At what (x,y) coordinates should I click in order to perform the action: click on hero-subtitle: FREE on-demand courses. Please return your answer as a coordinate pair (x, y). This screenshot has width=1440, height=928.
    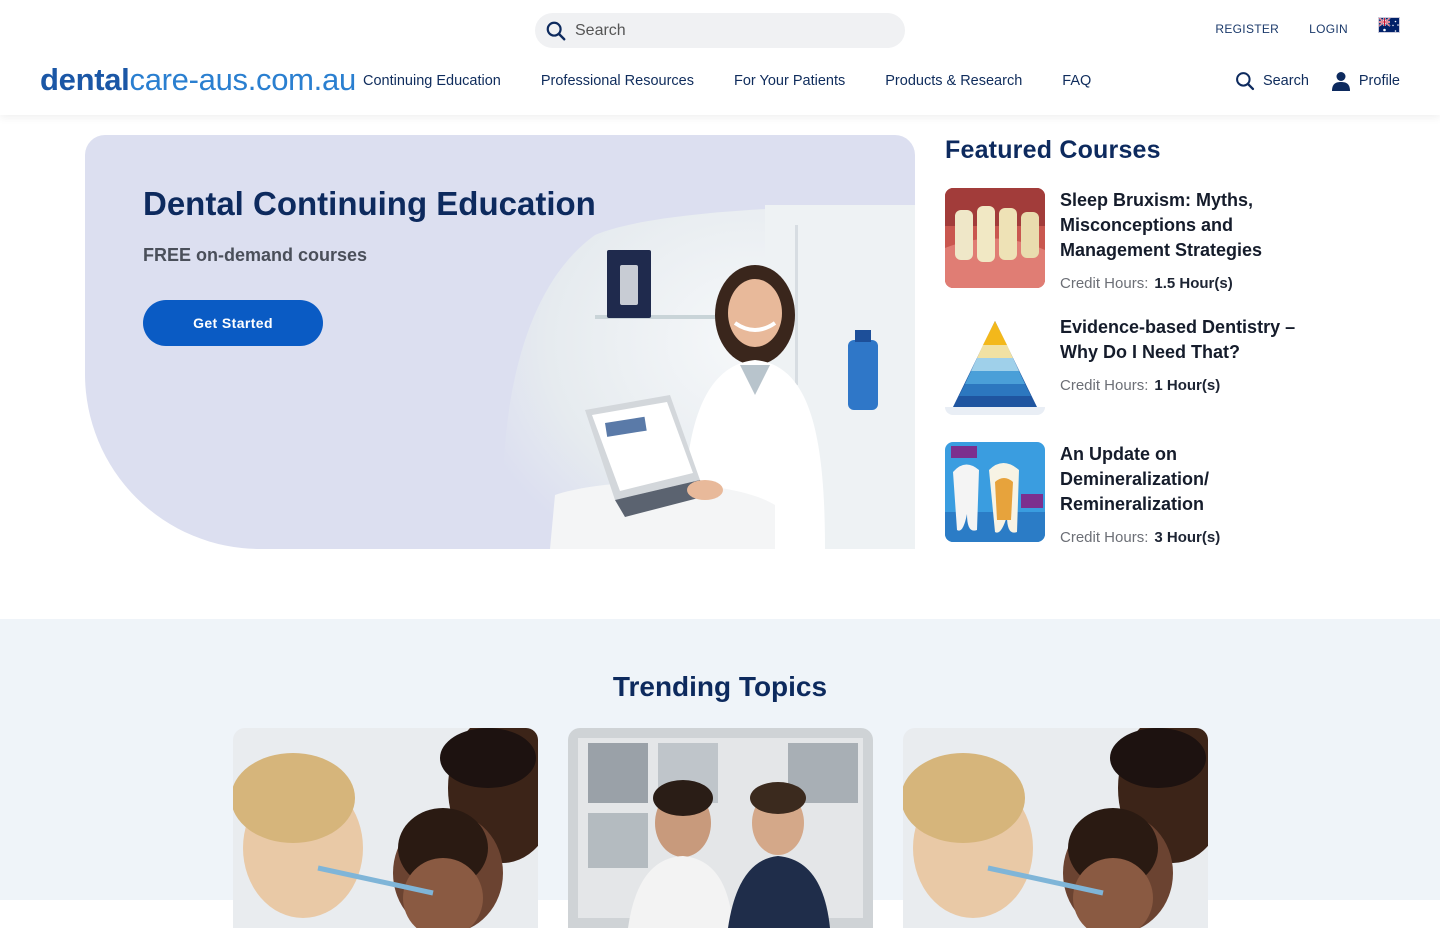
    Looking at the image, I should click on (255, 255).